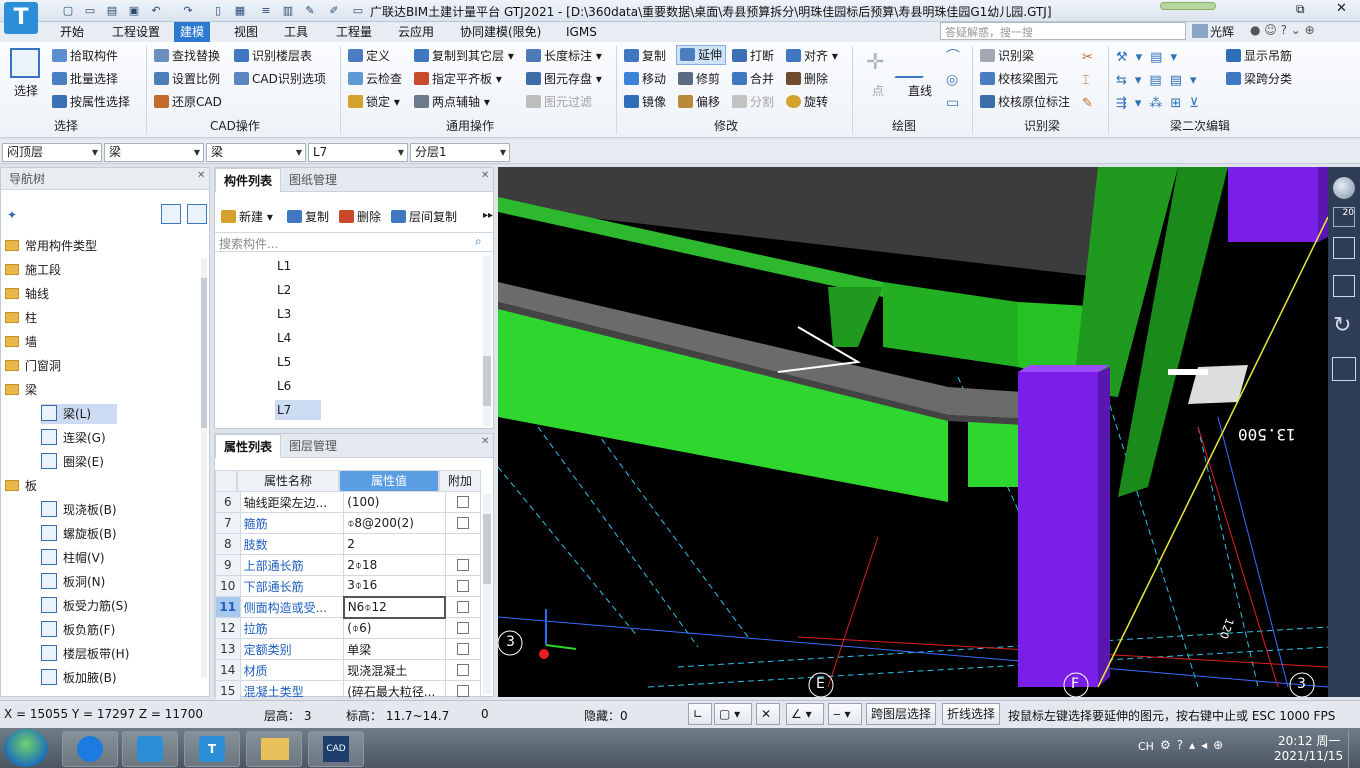 The image size is (1360, 768). Describe the element at coordinates (487, 341) in the screenshot. I see `list-scrollbar` at that location.